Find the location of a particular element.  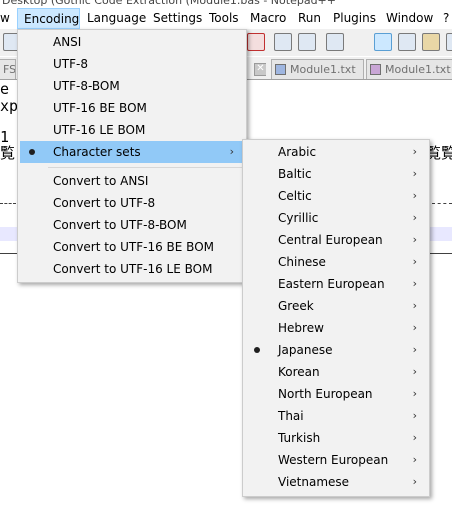

charset-north-european: North European › is located at coordinates (336, 394).